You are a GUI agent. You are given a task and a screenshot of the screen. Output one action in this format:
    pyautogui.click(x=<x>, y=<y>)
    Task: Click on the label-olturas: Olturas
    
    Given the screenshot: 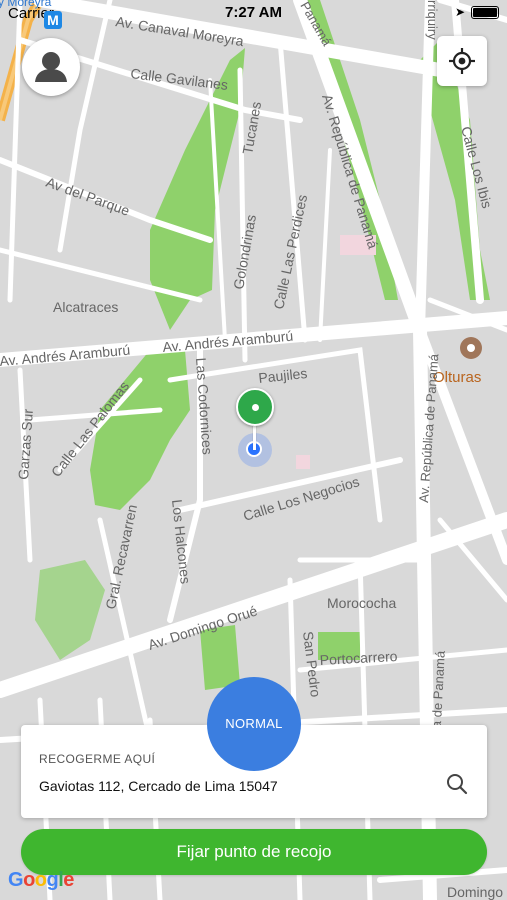 What is the action you would take?
    pyautogui.click(x=457, y=377)
    